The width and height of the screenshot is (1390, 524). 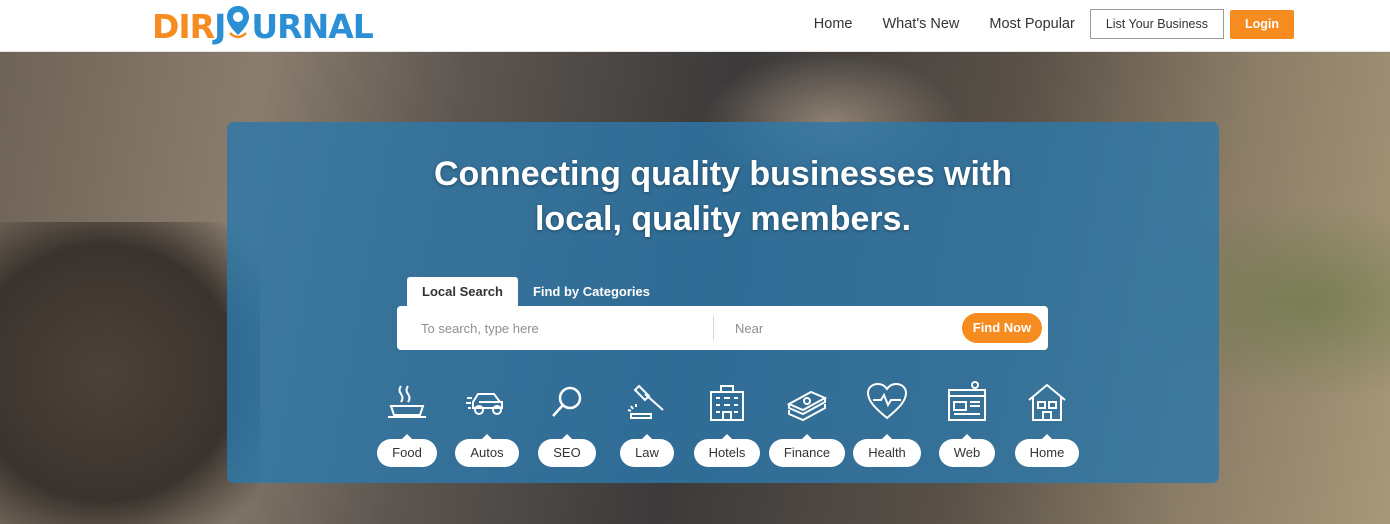 What do you see at coordinates (647, 450) in the screenshot?
I see `category-label: Law` at bounding box center [647, 450].